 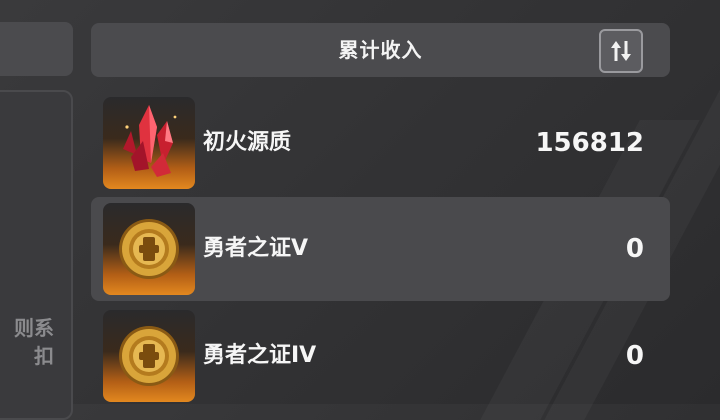 I want to click on left-panel-text: 则系 扣, so click(x=27, y=342).